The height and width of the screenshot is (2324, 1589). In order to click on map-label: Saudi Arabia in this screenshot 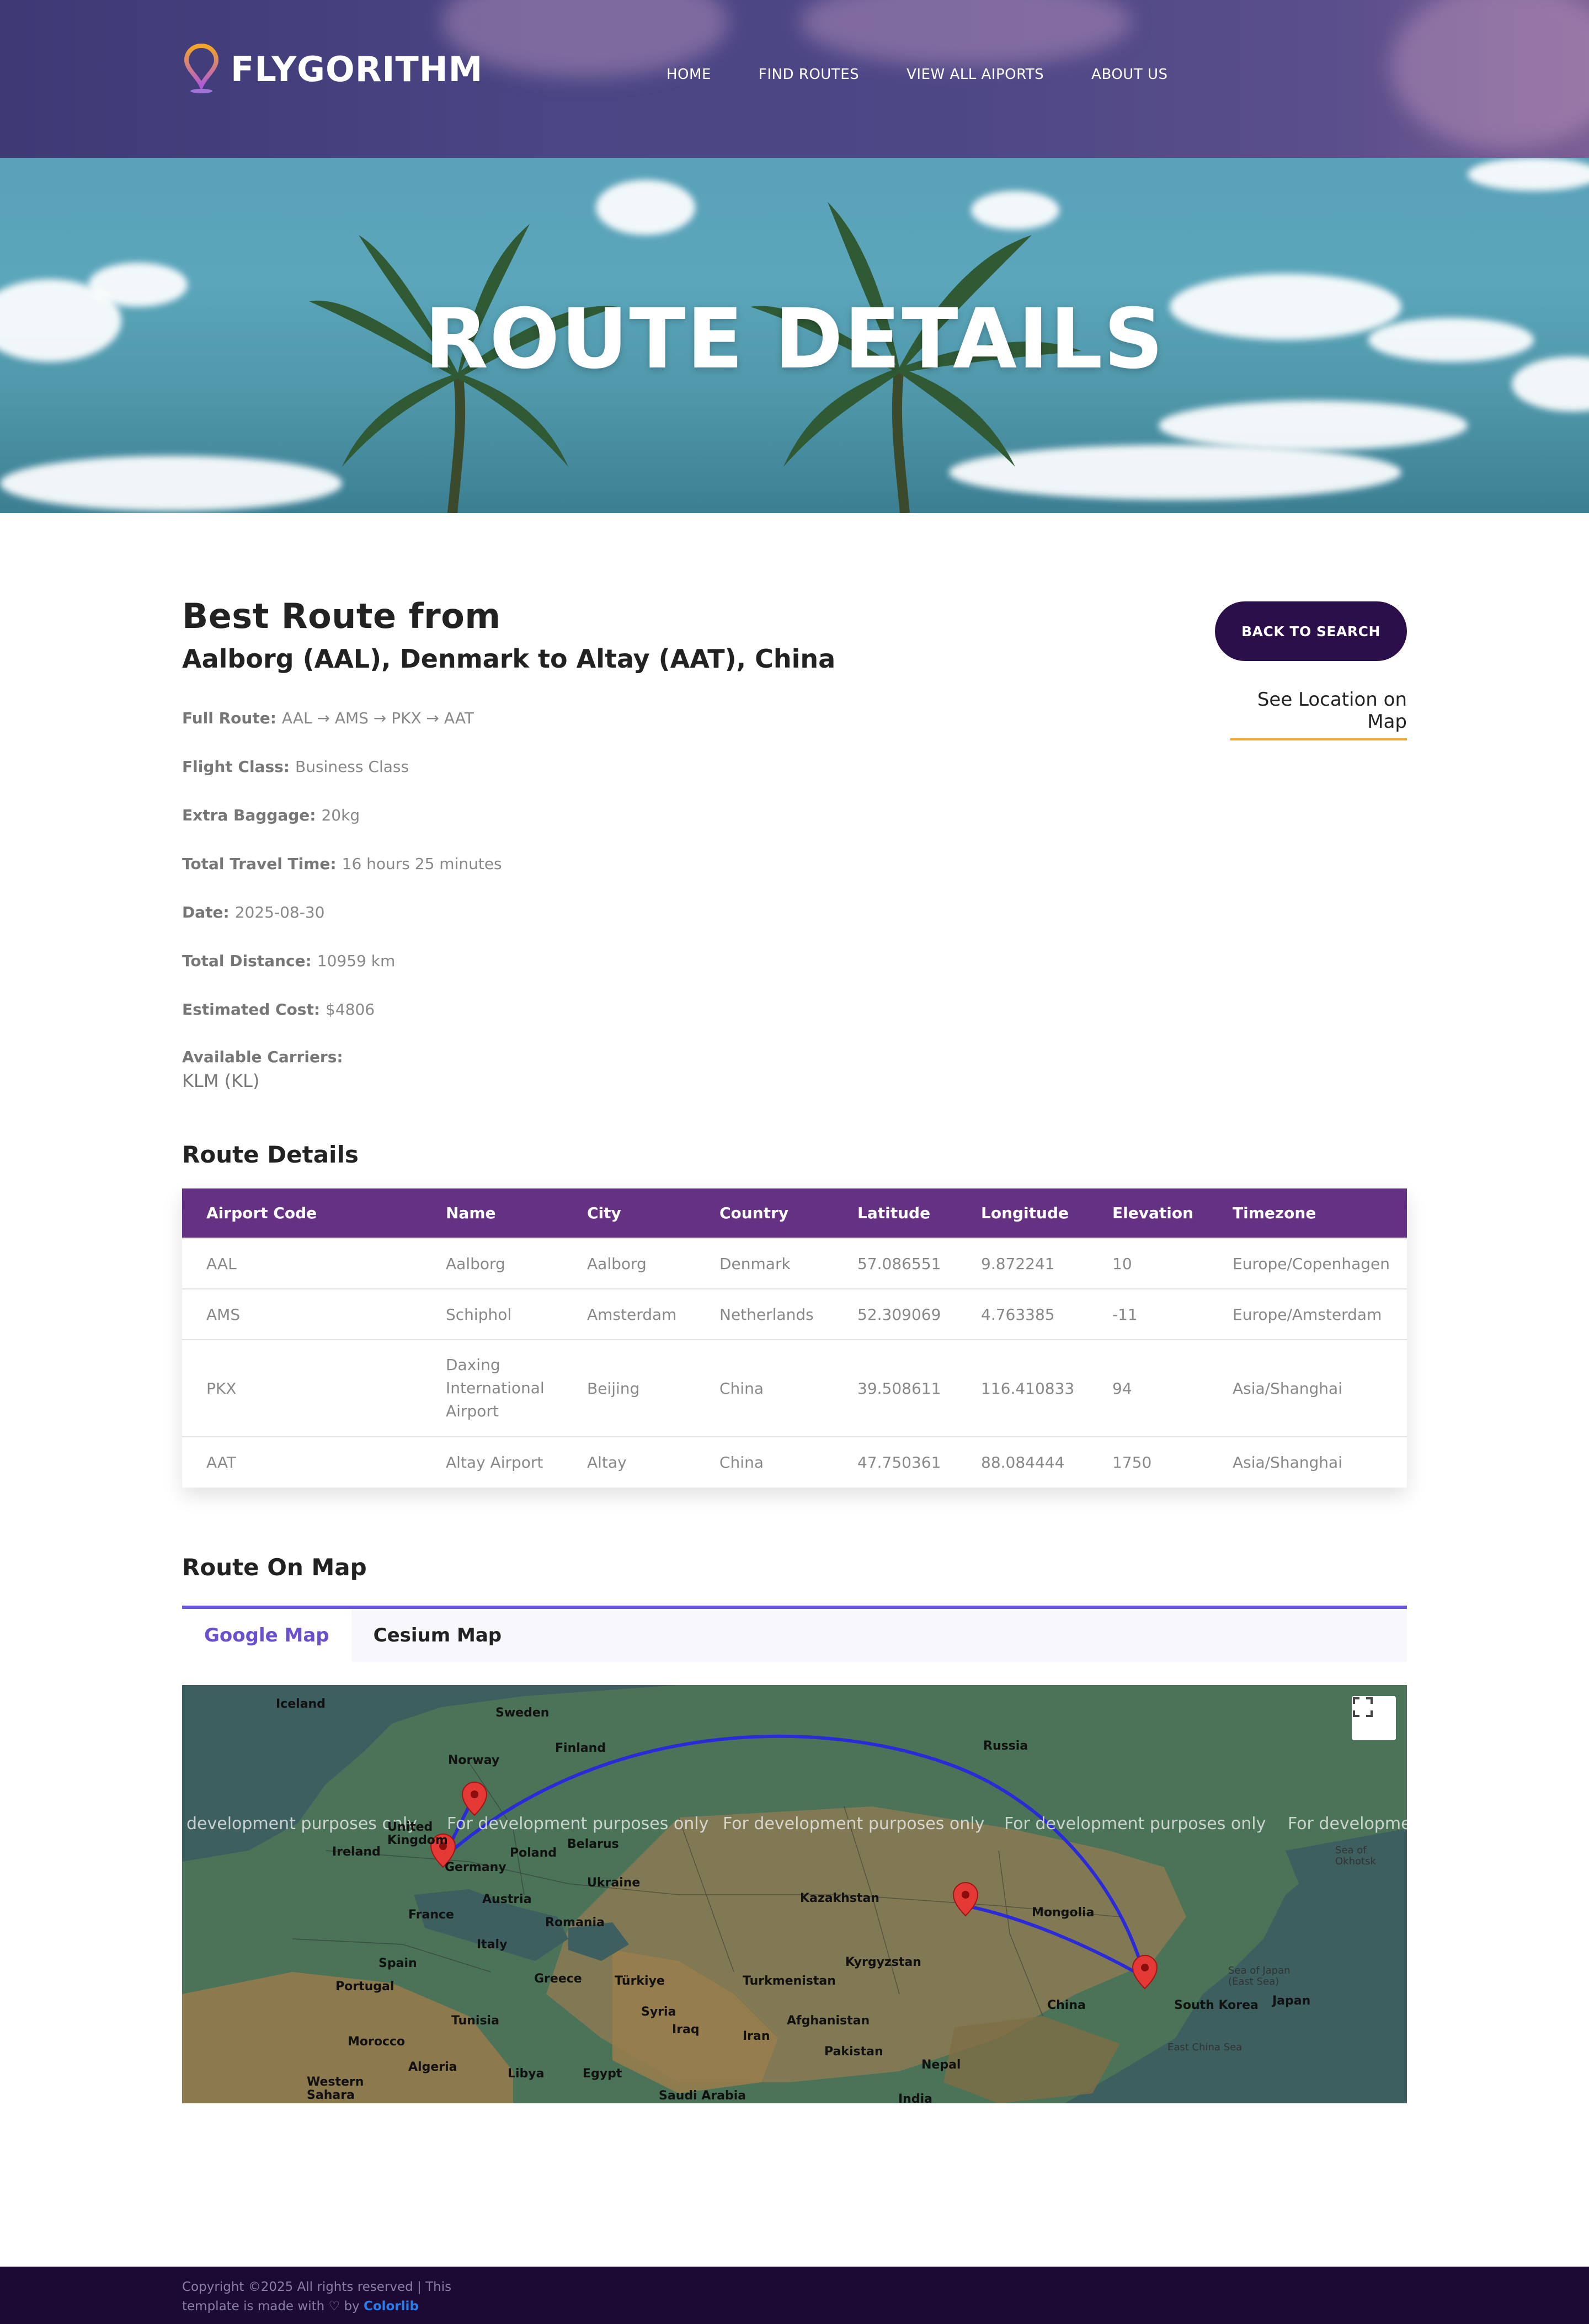, I will do `click(702, 2096)`.